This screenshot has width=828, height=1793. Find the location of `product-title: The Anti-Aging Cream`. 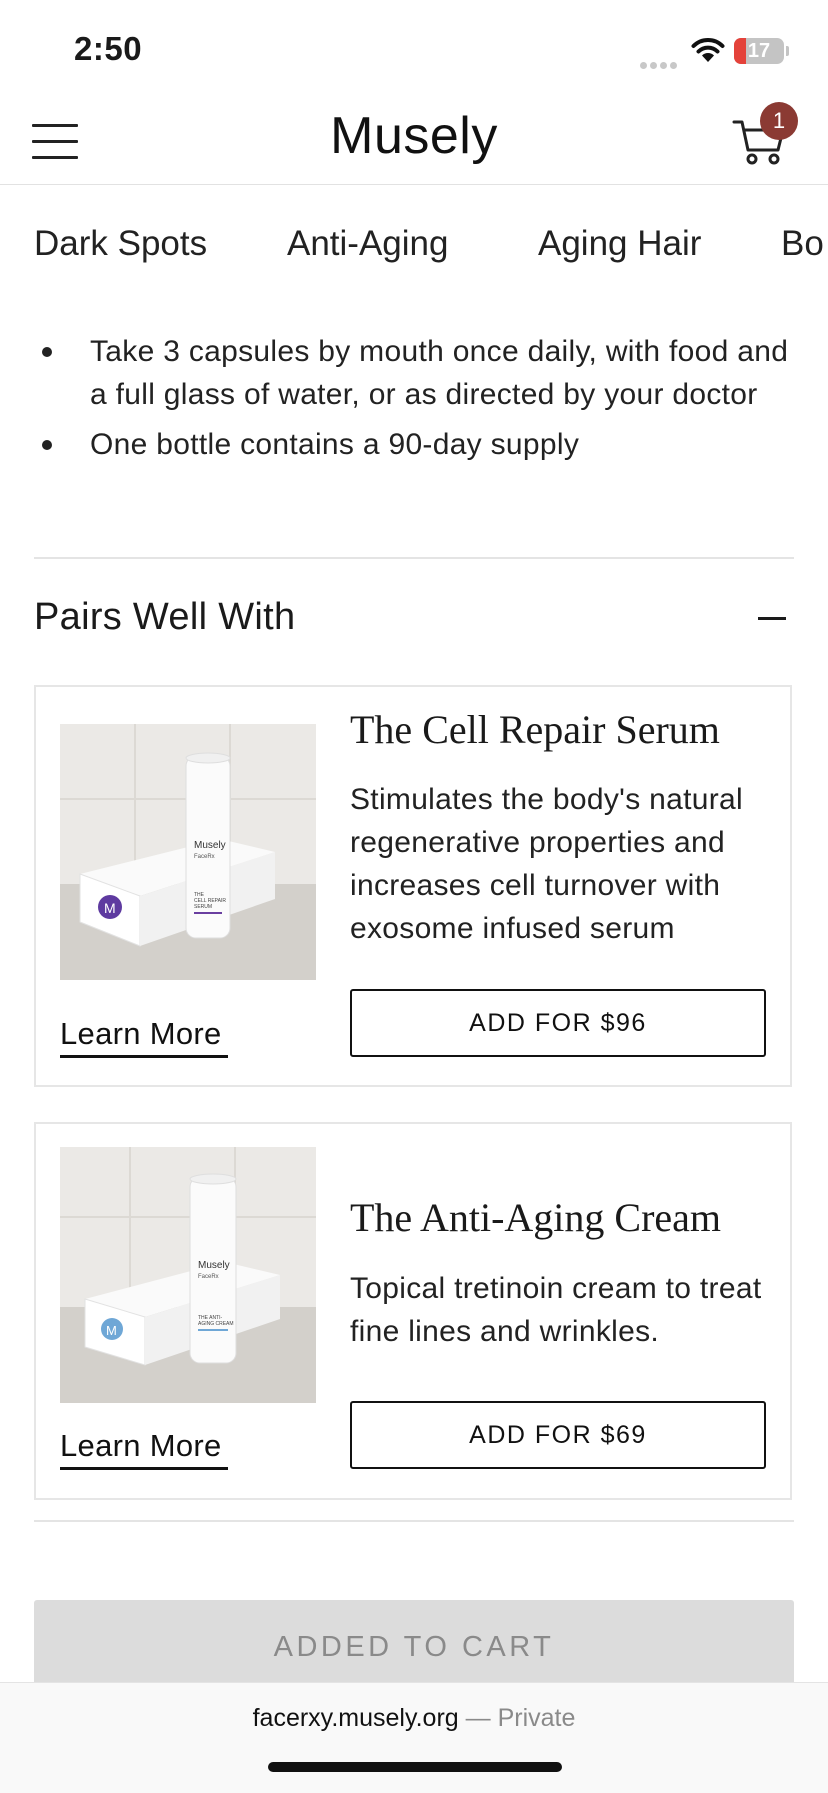

product-title: The Anti-Aging Cream is located at coordinates (535, 1217).